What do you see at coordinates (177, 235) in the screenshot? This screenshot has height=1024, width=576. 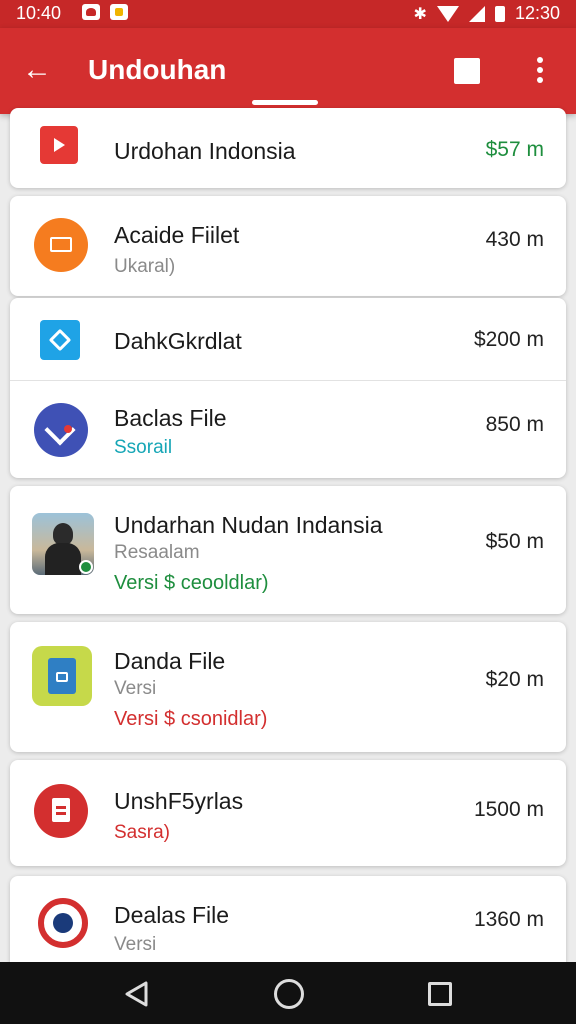 I see `item-name: Acaide Fiilet` at bounding box center [177, 235].